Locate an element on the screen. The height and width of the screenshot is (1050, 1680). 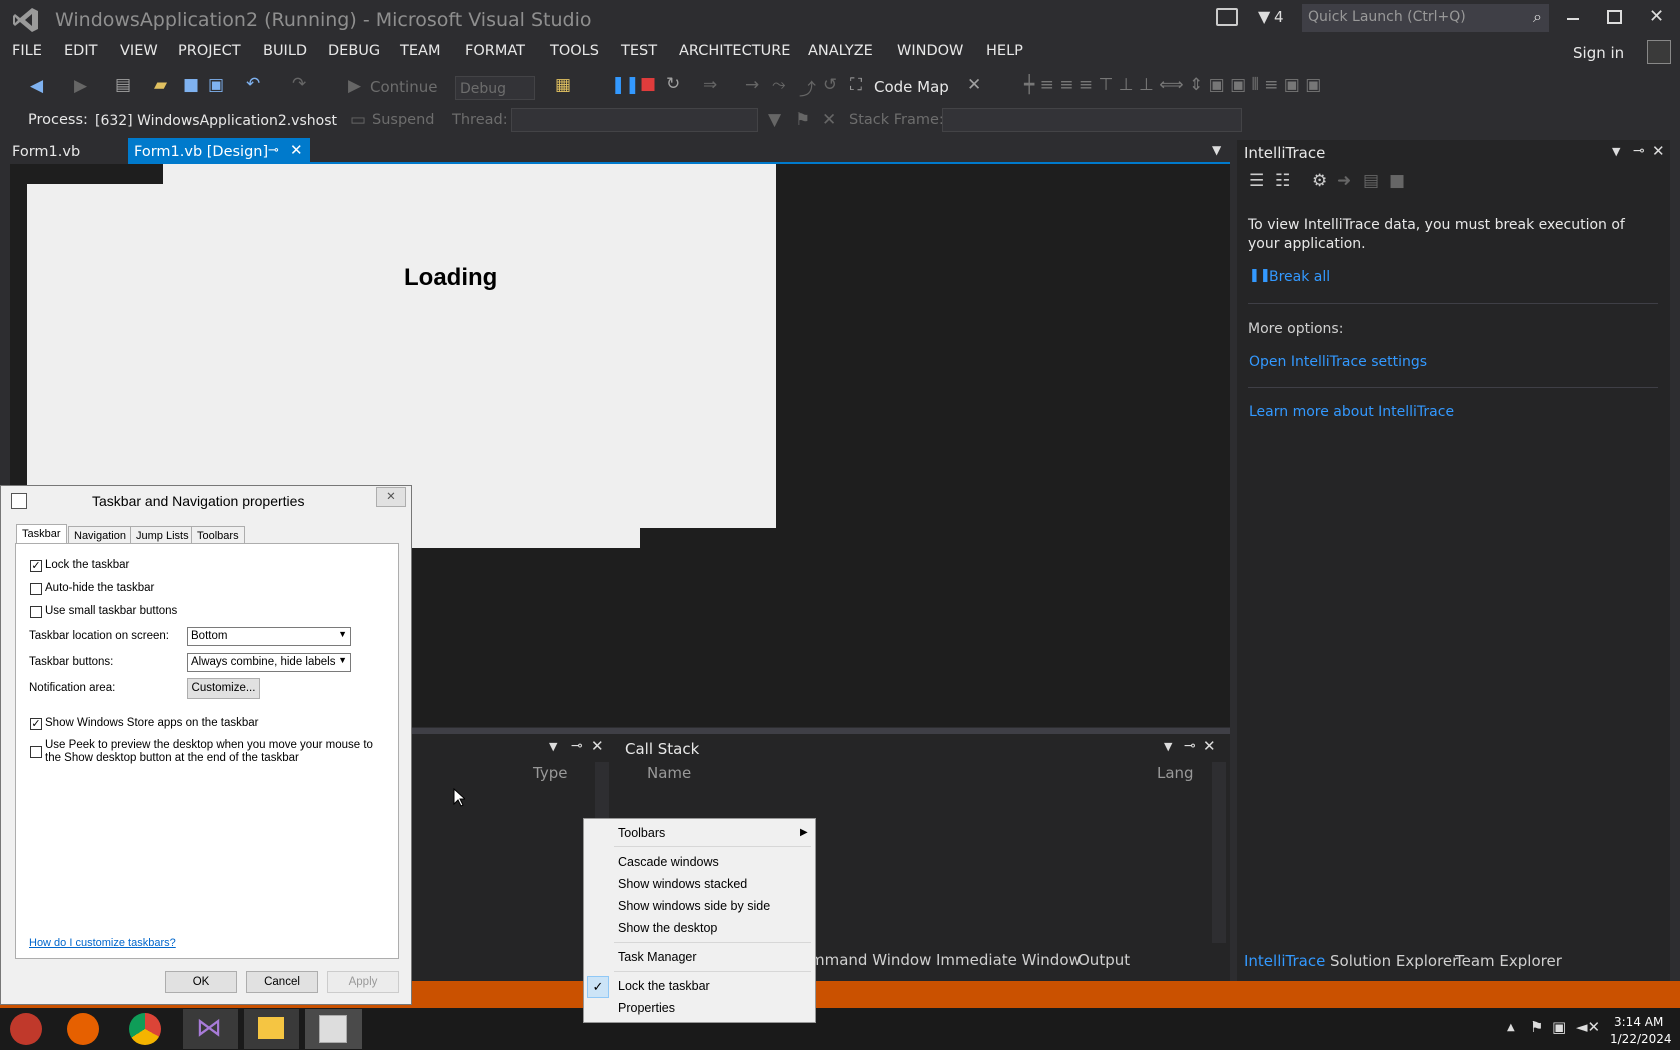
menu-format: FORMAT is located at coordinates (495, 51).